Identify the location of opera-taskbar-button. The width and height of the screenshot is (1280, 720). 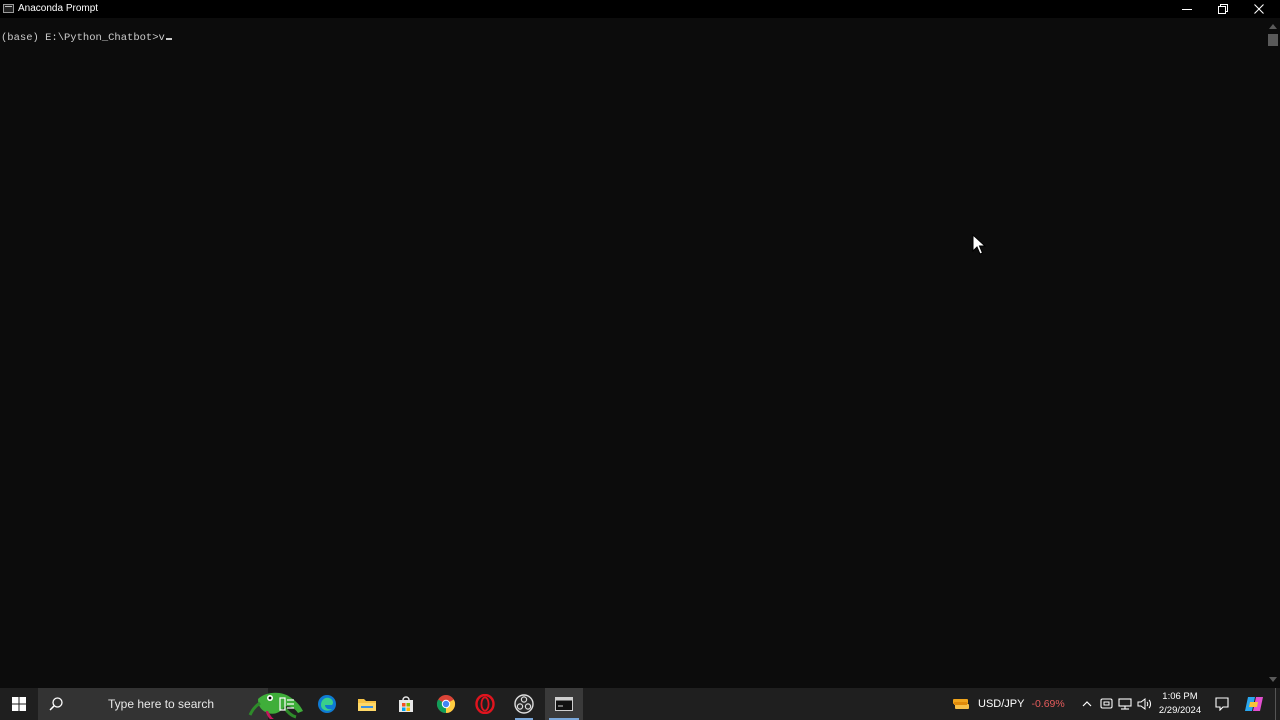
(485, 704).